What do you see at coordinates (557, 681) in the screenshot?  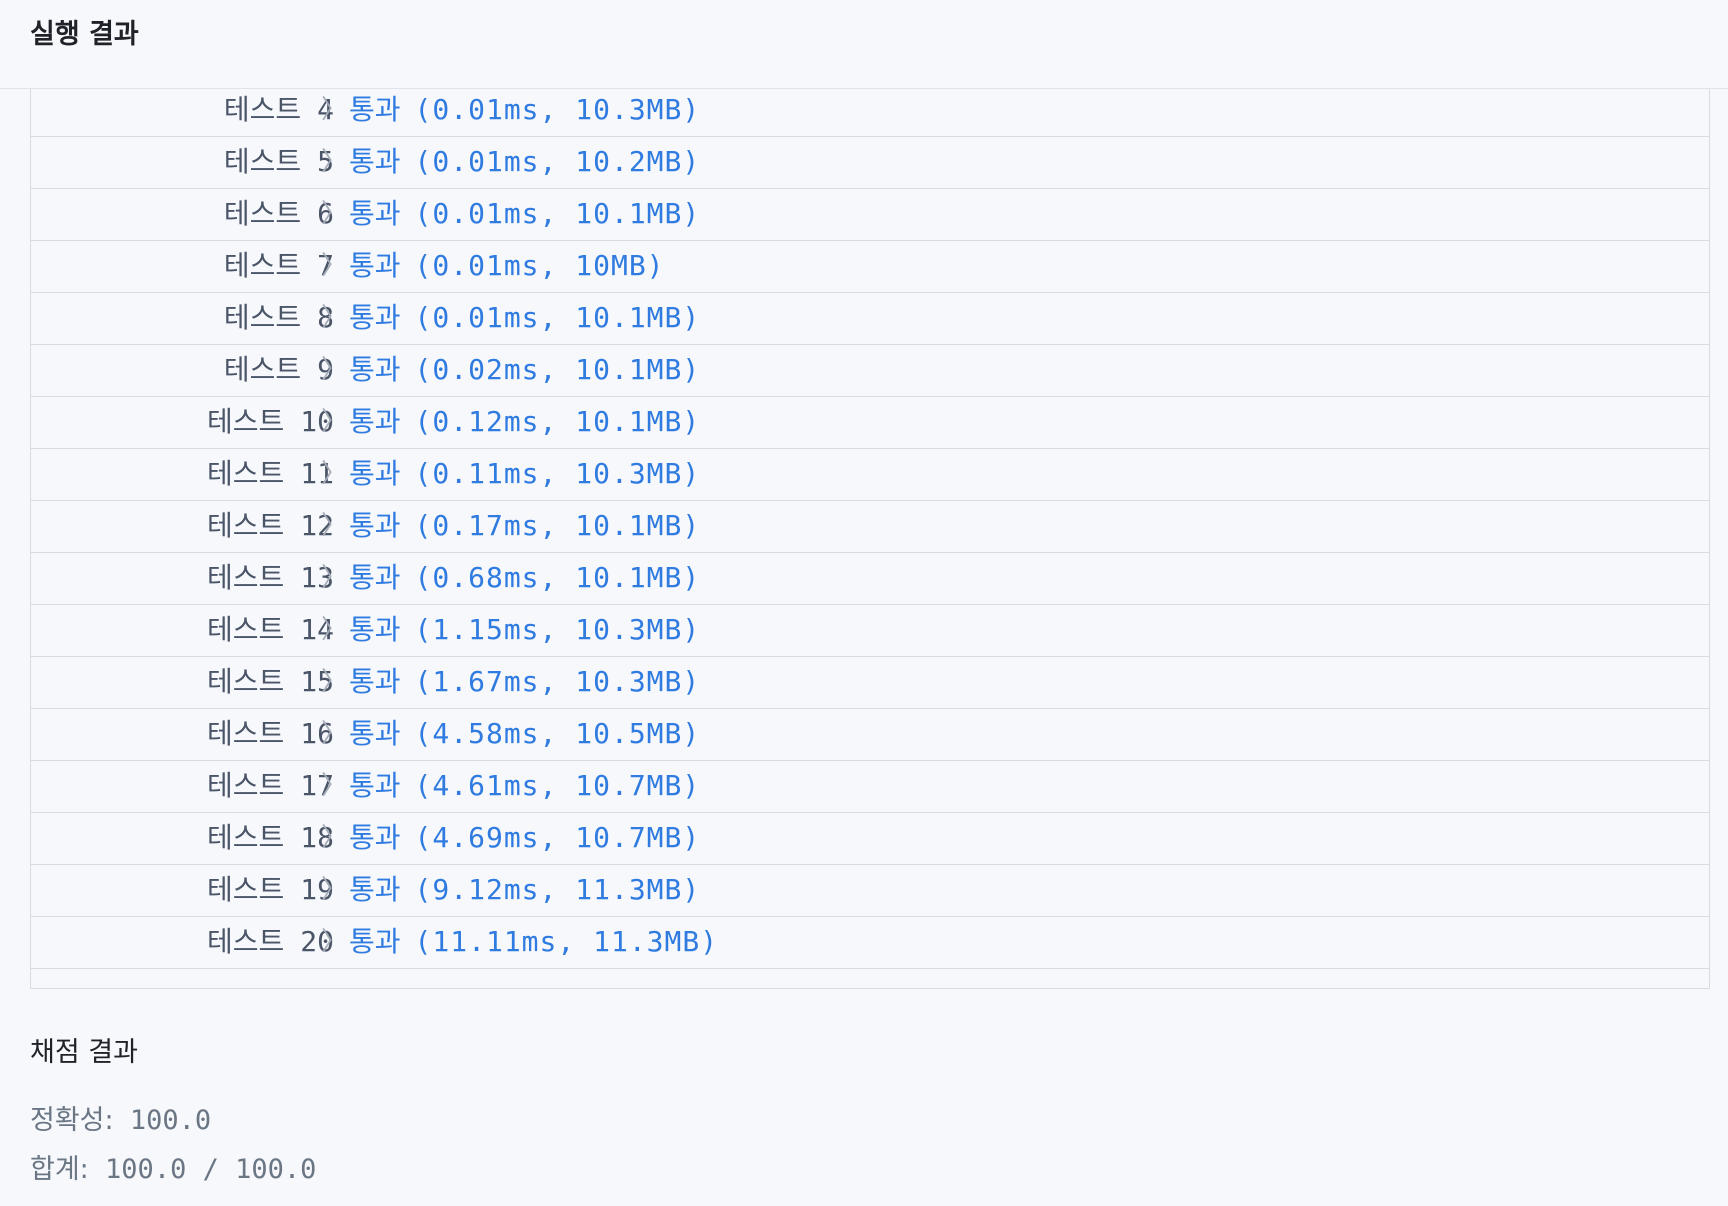 I see `test-detail: (1.67ms, 10.3MB)` at bounding box center [557, 681].